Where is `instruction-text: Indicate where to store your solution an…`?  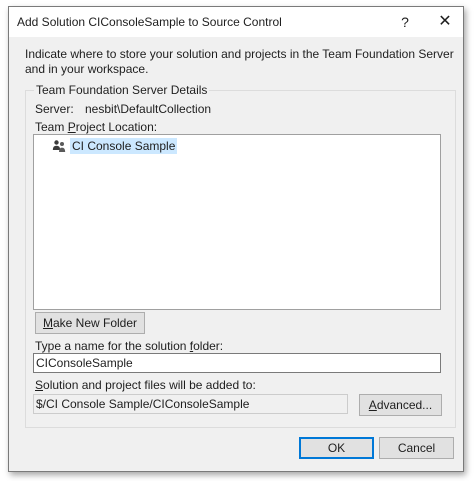
instruction-text: Indicate where to store your solution an… is located at coordinates (239, 61).